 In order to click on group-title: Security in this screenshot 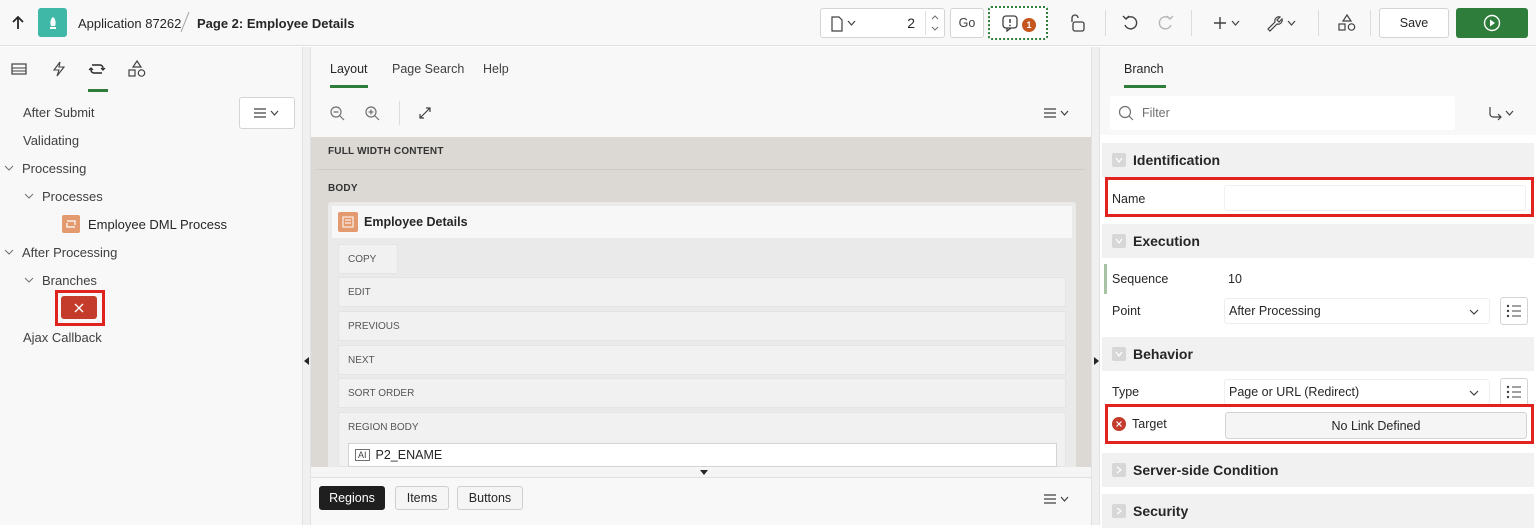, I will do `click(1161, 511)`.